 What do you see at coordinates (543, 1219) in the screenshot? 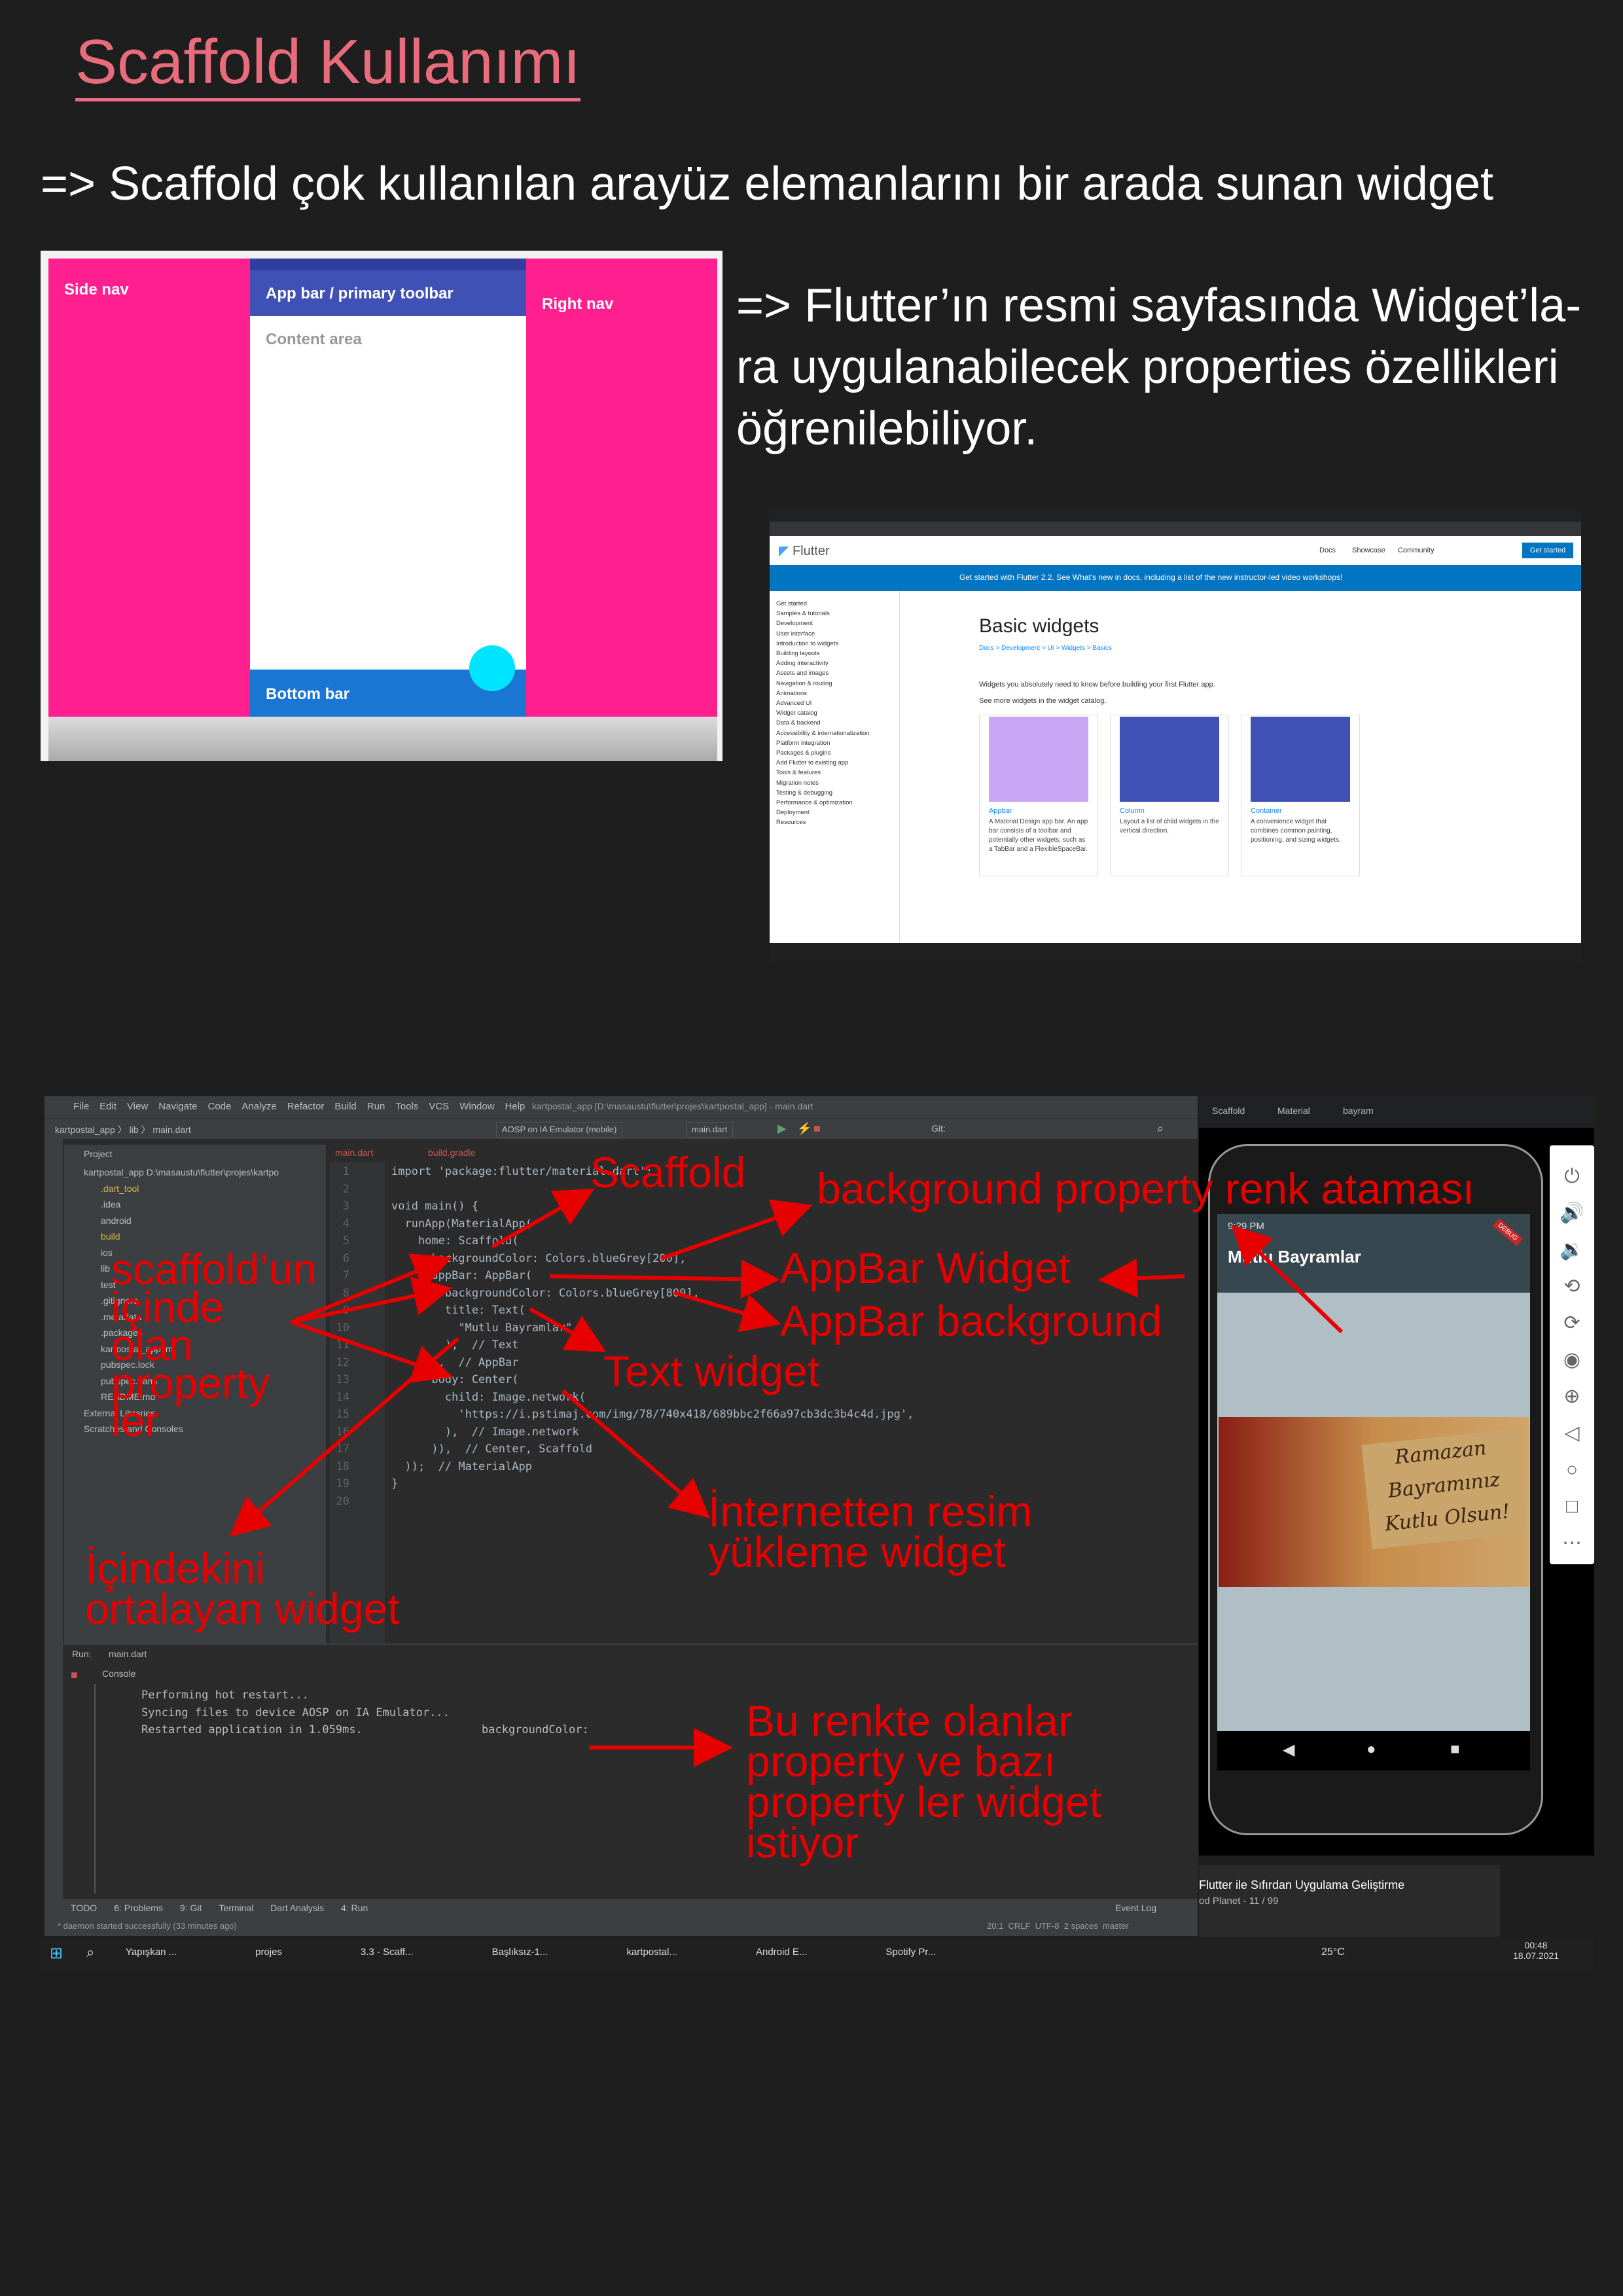
I see `arrow-scaffold` at bounding box center [543, 1219].